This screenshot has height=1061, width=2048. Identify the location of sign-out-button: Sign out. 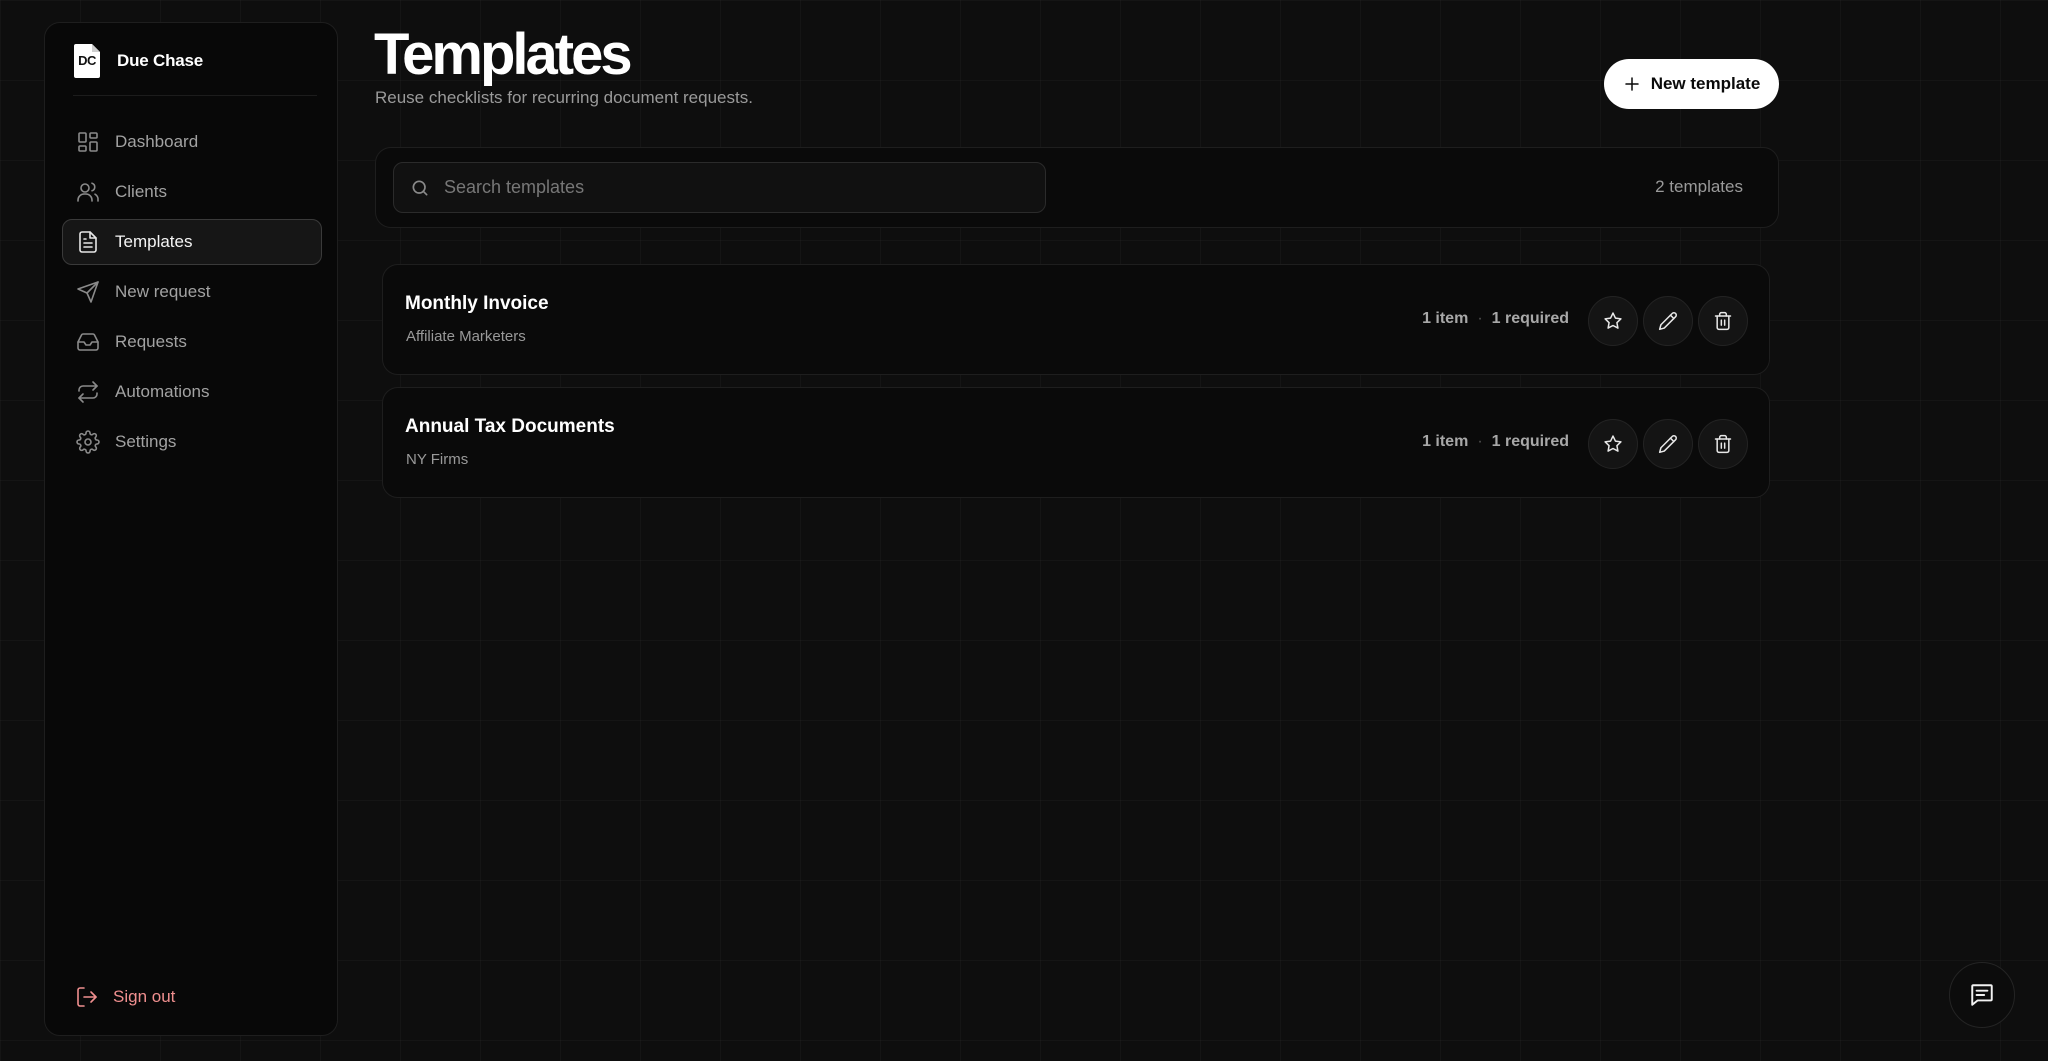
(125, 997).